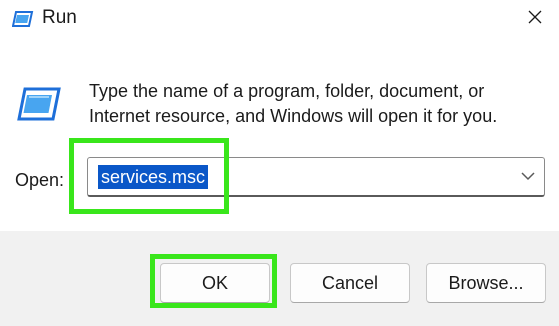  Describe the element at coordinates (153, 177) in the screenshot. I see `open-input: services.msc` at that location.